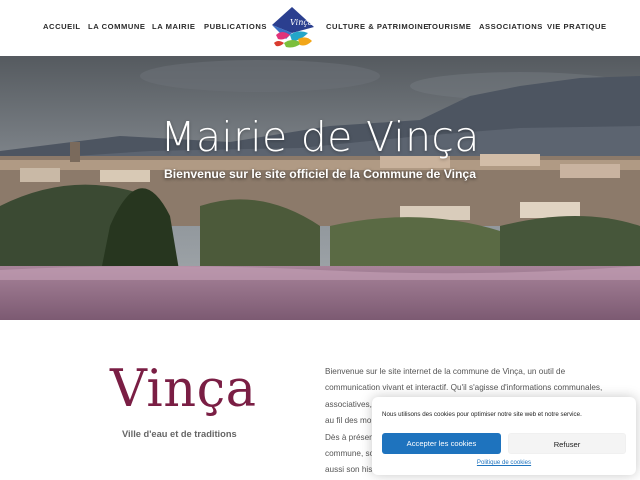 Image resolution: width=640 pixels, height=480 pixels. Describe the element at coordinates (235, 26) in the screenshot. I see `nav-item-publications: PUBLICATIONS` at that location.